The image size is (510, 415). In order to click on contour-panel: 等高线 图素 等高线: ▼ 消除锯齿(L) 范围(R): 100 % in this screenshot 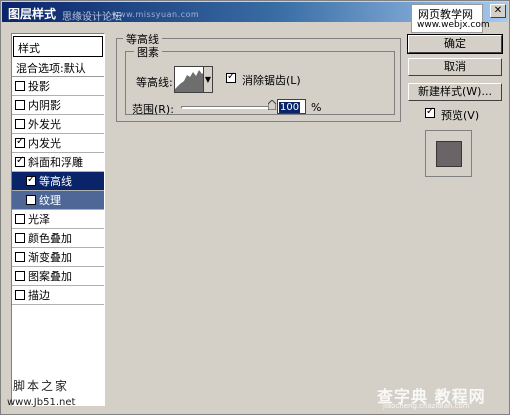, I will do `click(258, 76)`.